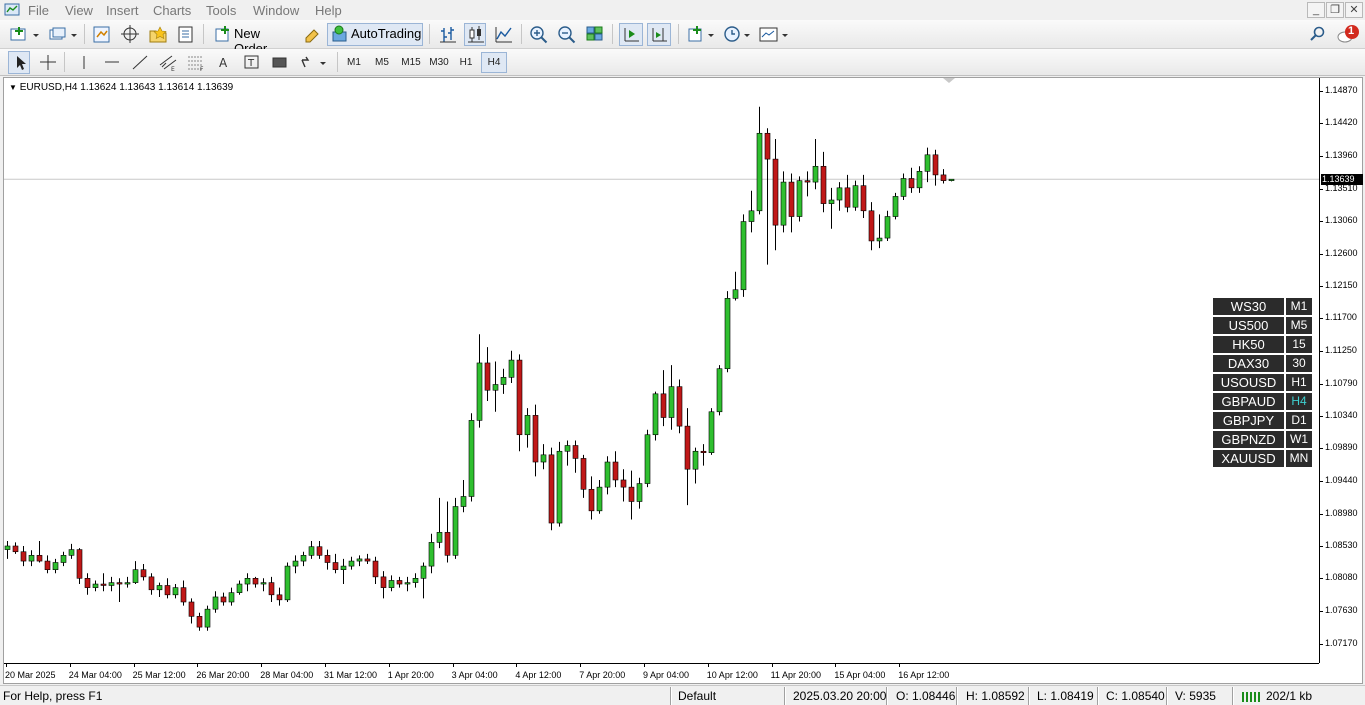 This screenshot has width=1365, height=705. I want to click on arrows-icon, so click(313, 62).